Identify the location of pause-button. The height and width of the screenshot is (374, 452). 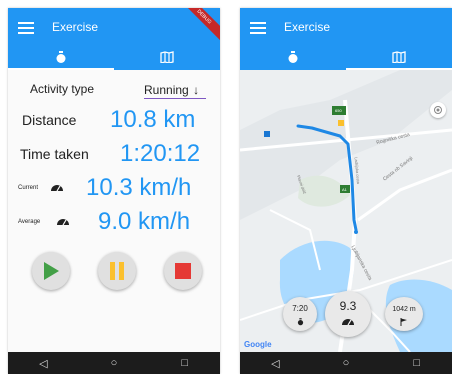
(117, 271).